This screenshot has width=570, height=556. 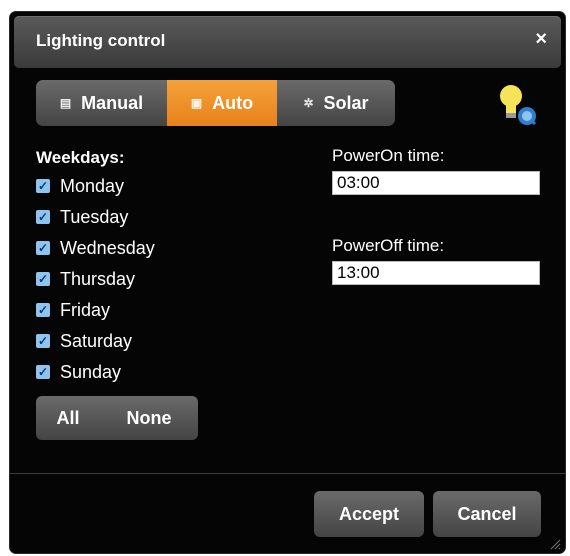 What do you see at coordinates (149, 418) in the screenshot?
I see `select-none-button: None` at bounding box center [149, 418].